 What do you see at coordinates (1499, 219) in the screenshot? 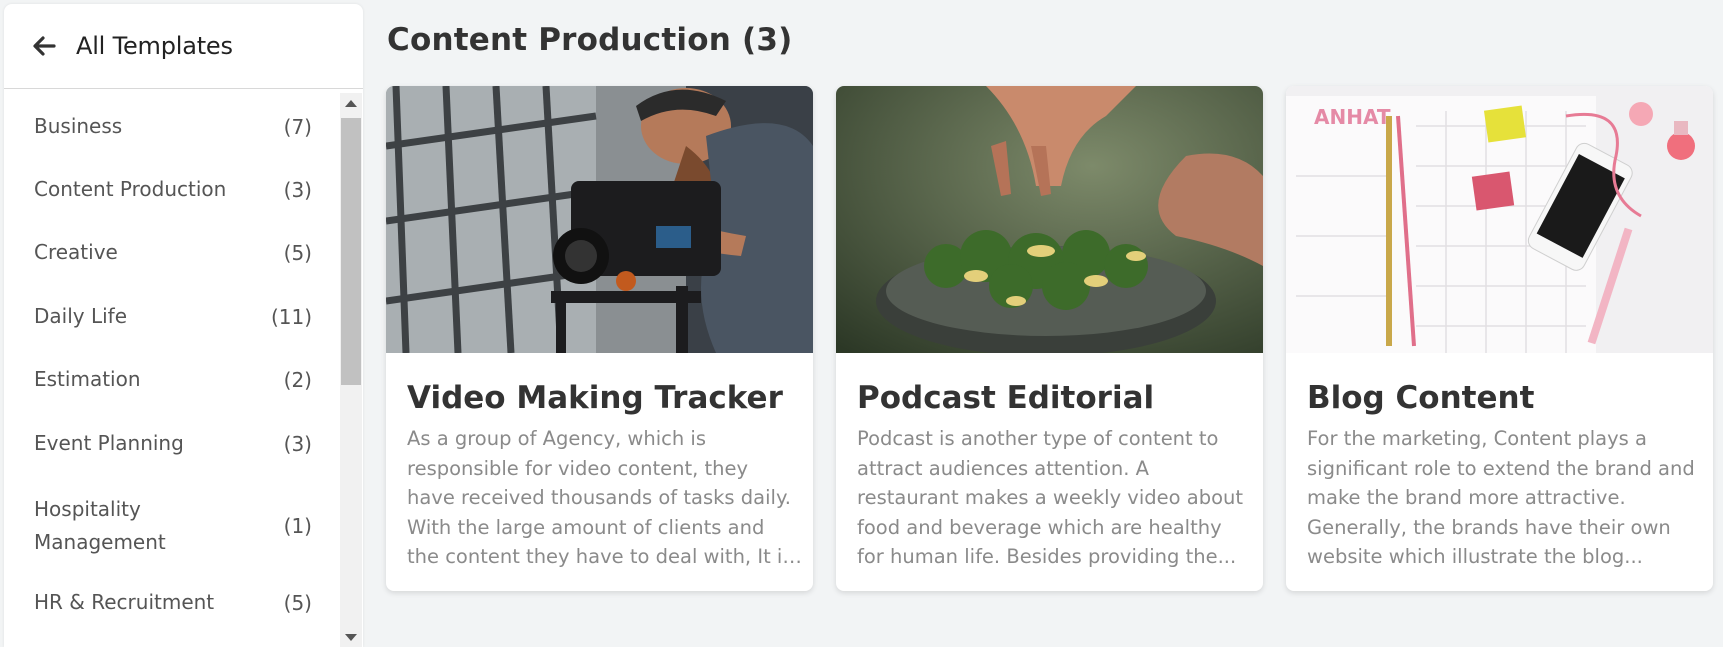
I see `planner-phone-photo: ANHAT` at bounding box center [1499, 219].